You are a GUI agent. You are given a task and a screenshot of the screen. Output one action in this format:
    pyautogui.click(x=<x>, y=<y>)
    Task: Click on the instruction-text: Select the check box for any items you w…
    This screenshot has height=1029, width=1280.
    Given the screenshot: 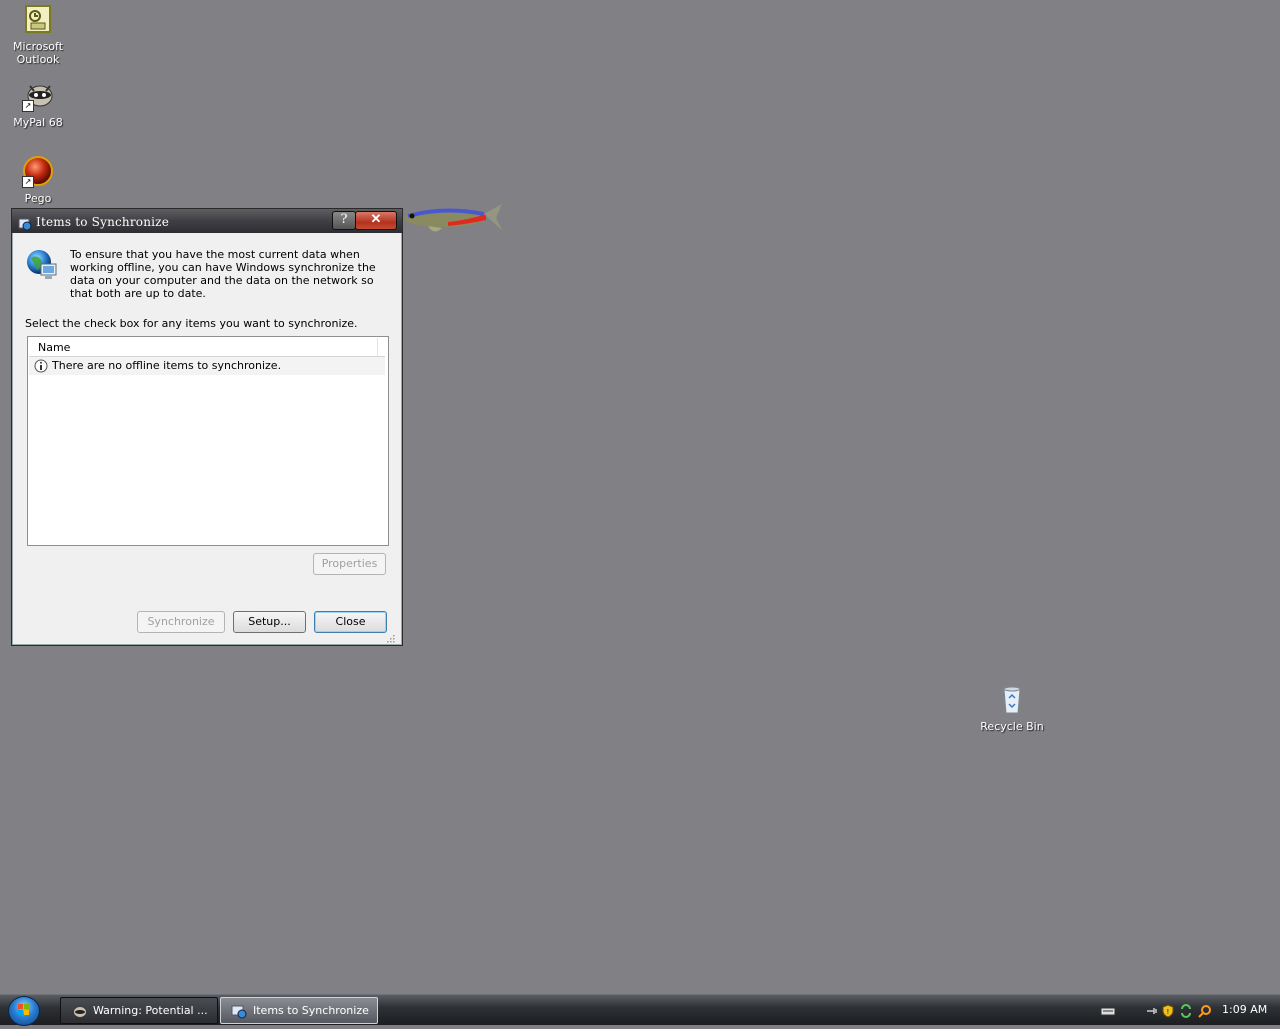 What is the action you would take?
    pyautogui.click(x=191, y=323)
    